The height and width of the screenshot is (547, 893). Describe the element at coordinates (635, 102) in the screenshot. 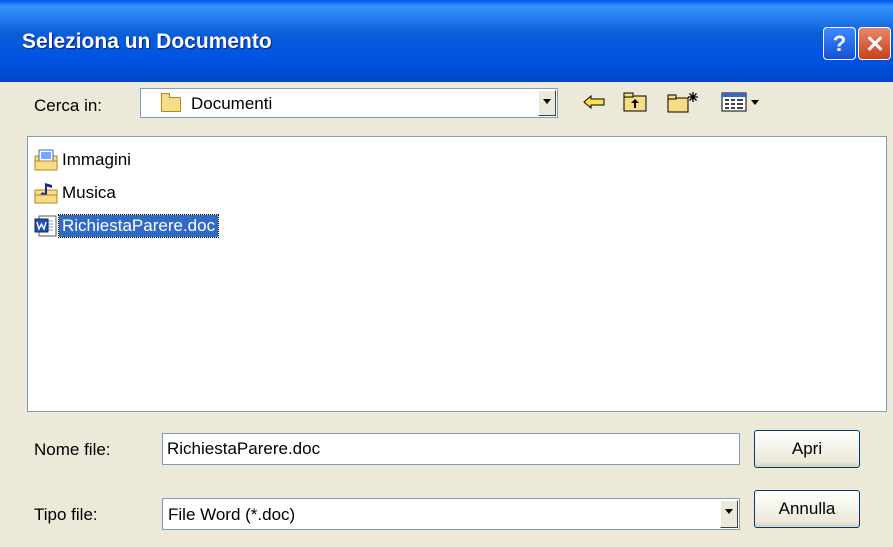

I see `up-folder-icon` at that location.